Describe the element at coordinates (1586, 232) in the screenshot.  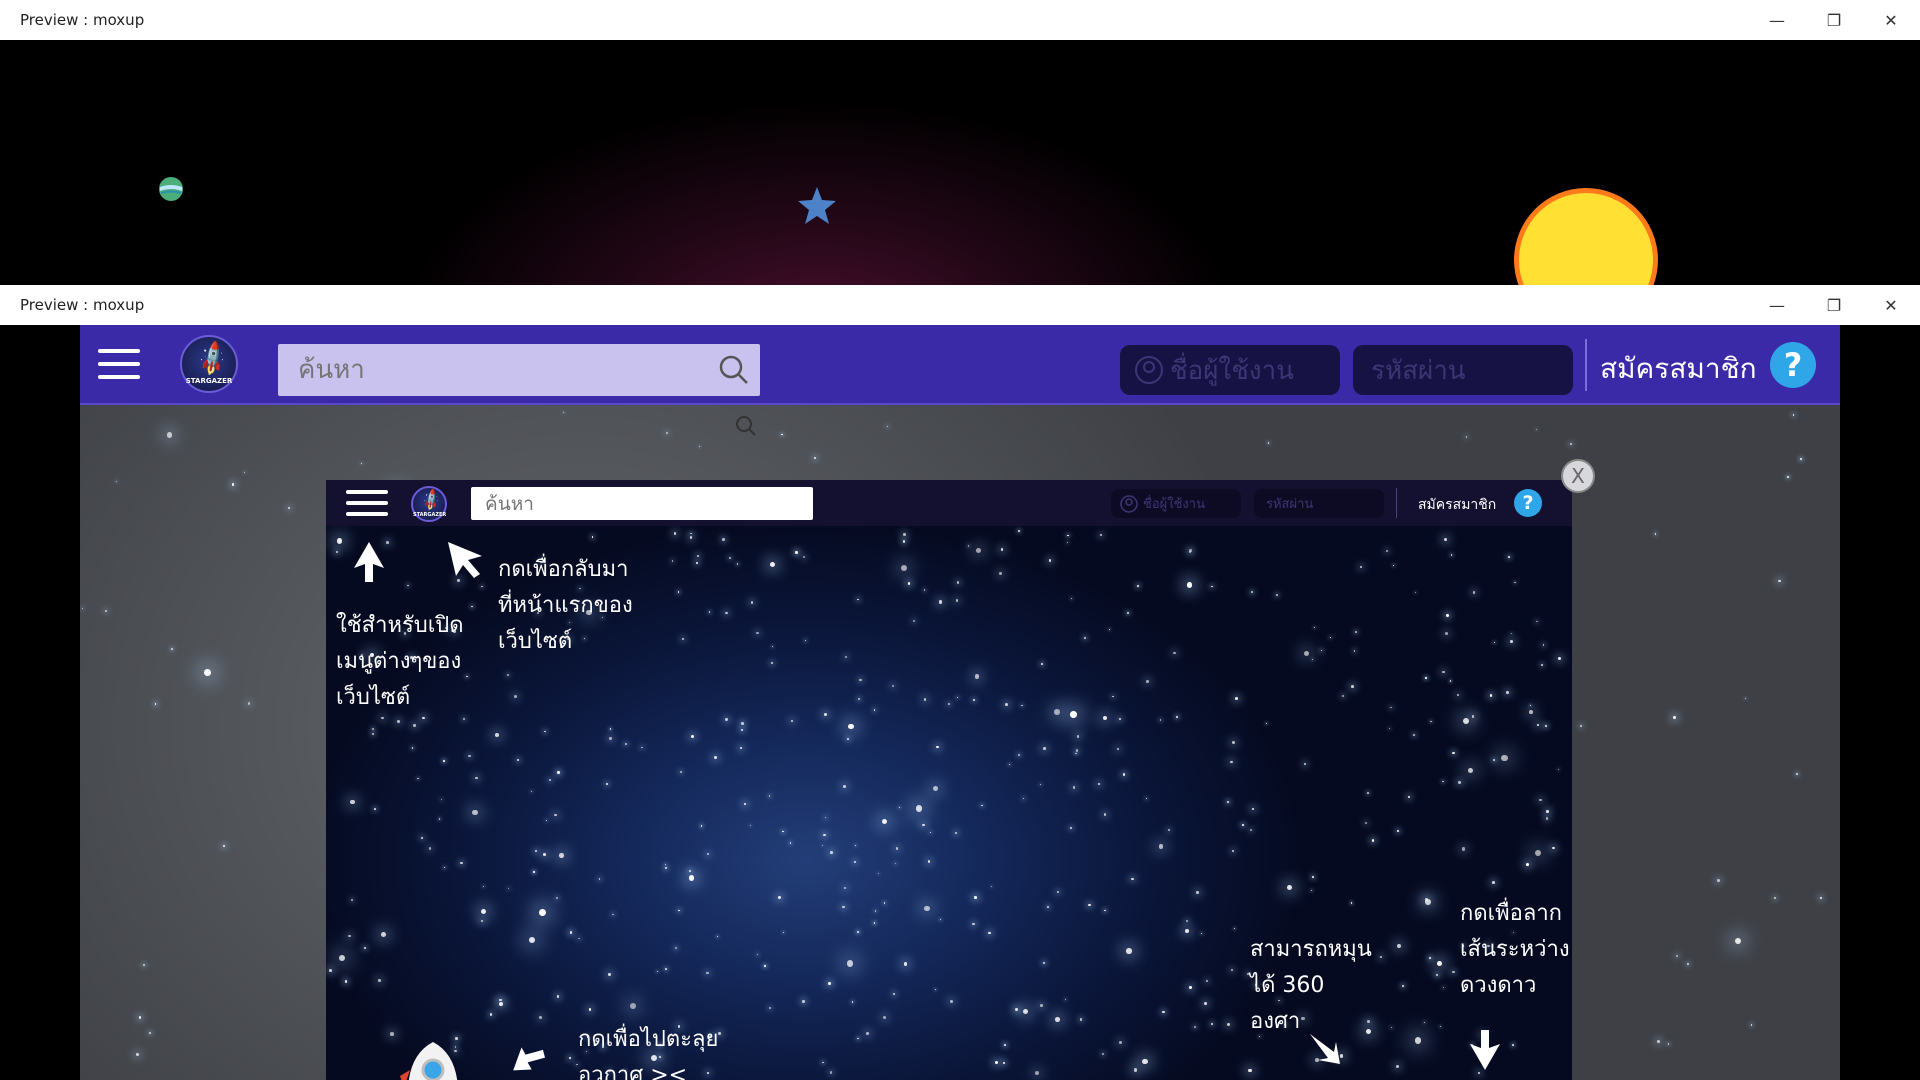
I see `sun-icon` at that location.